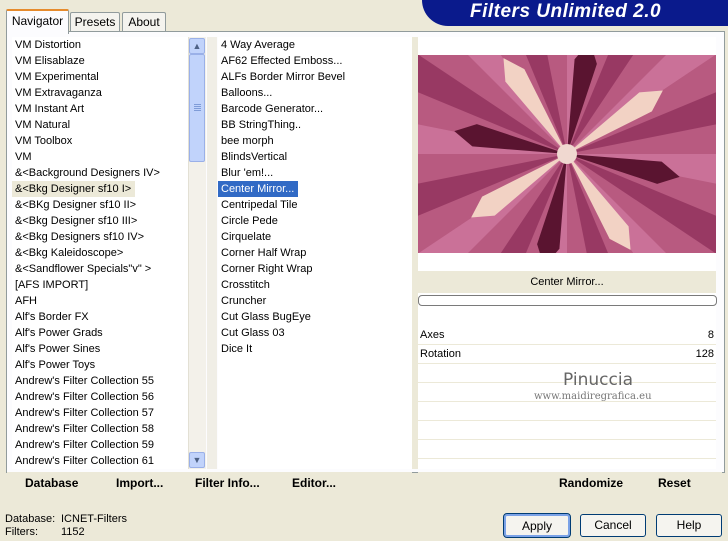 This screenshot has height=541, width=728. Describe the element at coordinates (248, 221) in the screenshot. I see `filter-item: Circle Pede` at that location.